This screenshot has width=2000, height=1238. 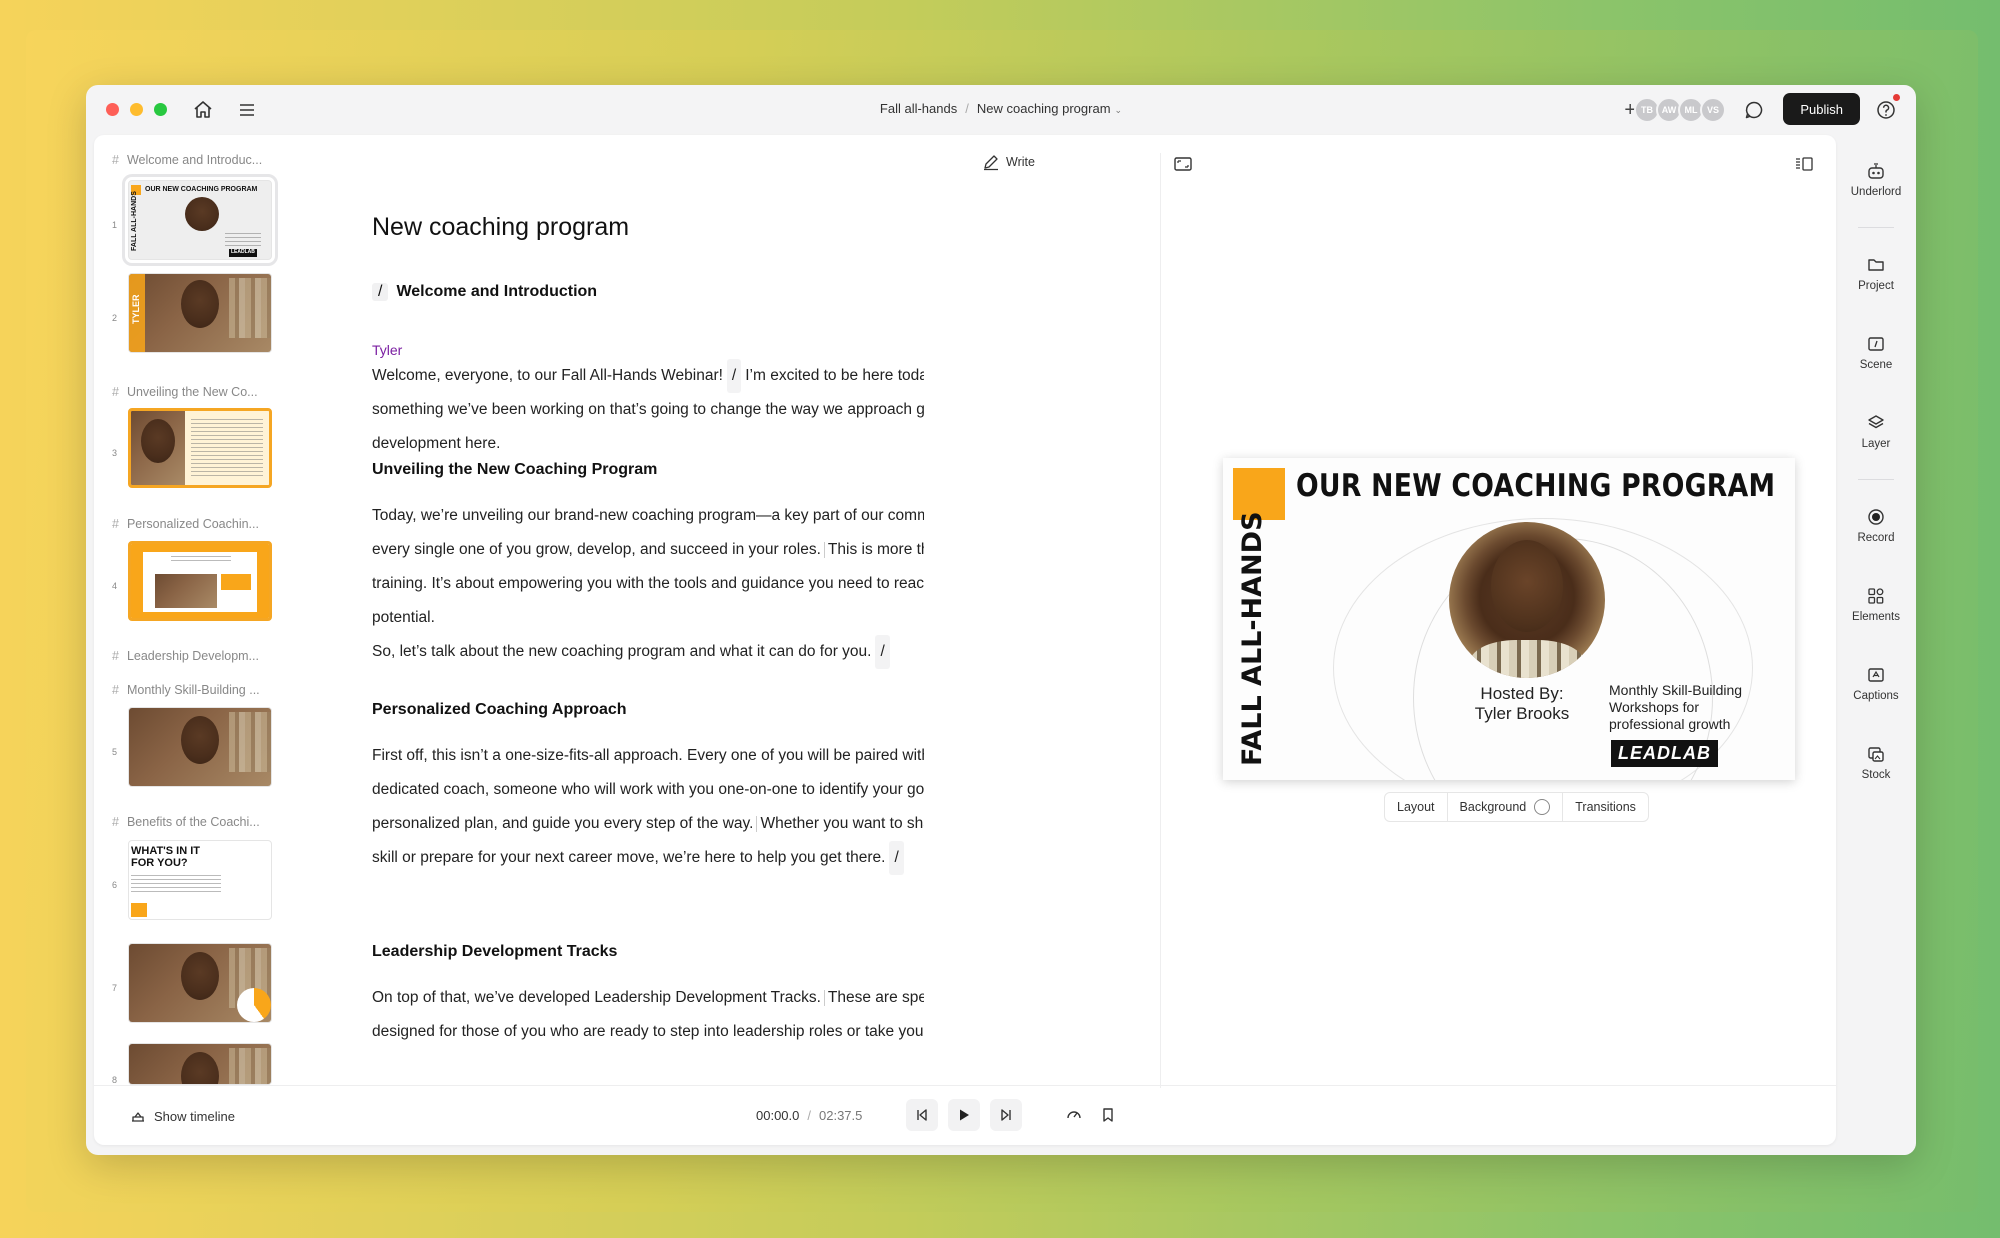 I want to click on toggle-panel-icon, so click(x=1804, y=164).